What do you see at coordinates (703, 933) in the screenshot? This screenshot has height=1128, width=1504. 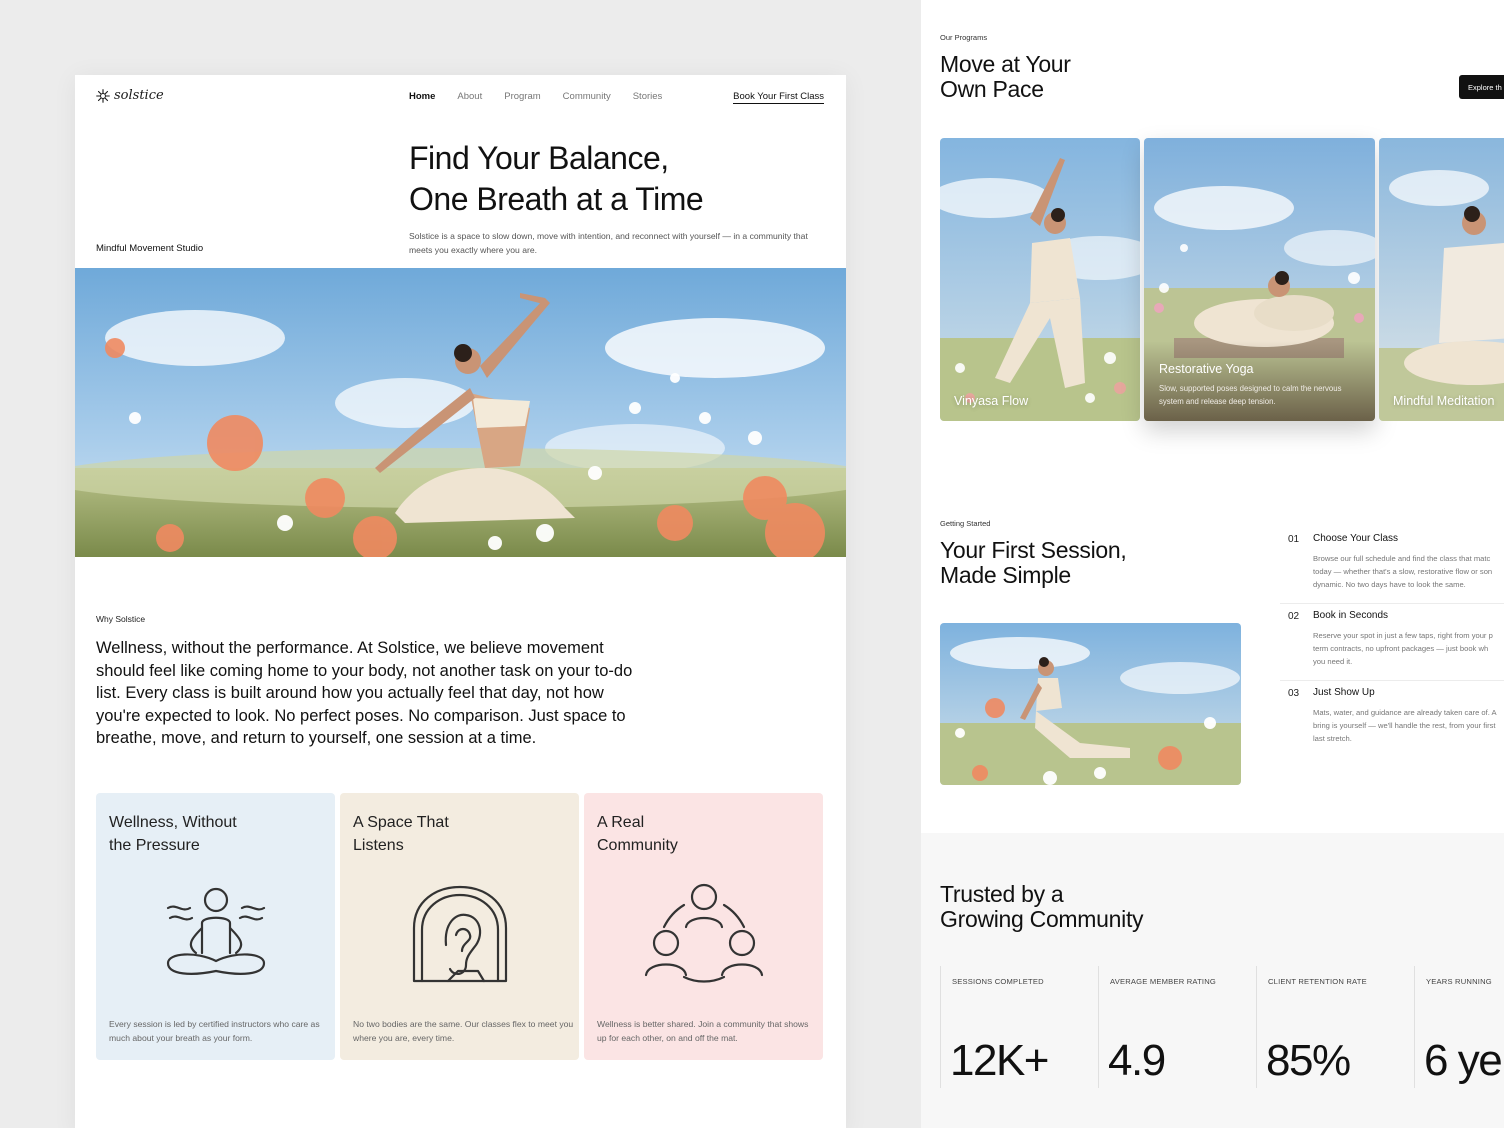 I see `community-icon` at bounding box center [703, 933].